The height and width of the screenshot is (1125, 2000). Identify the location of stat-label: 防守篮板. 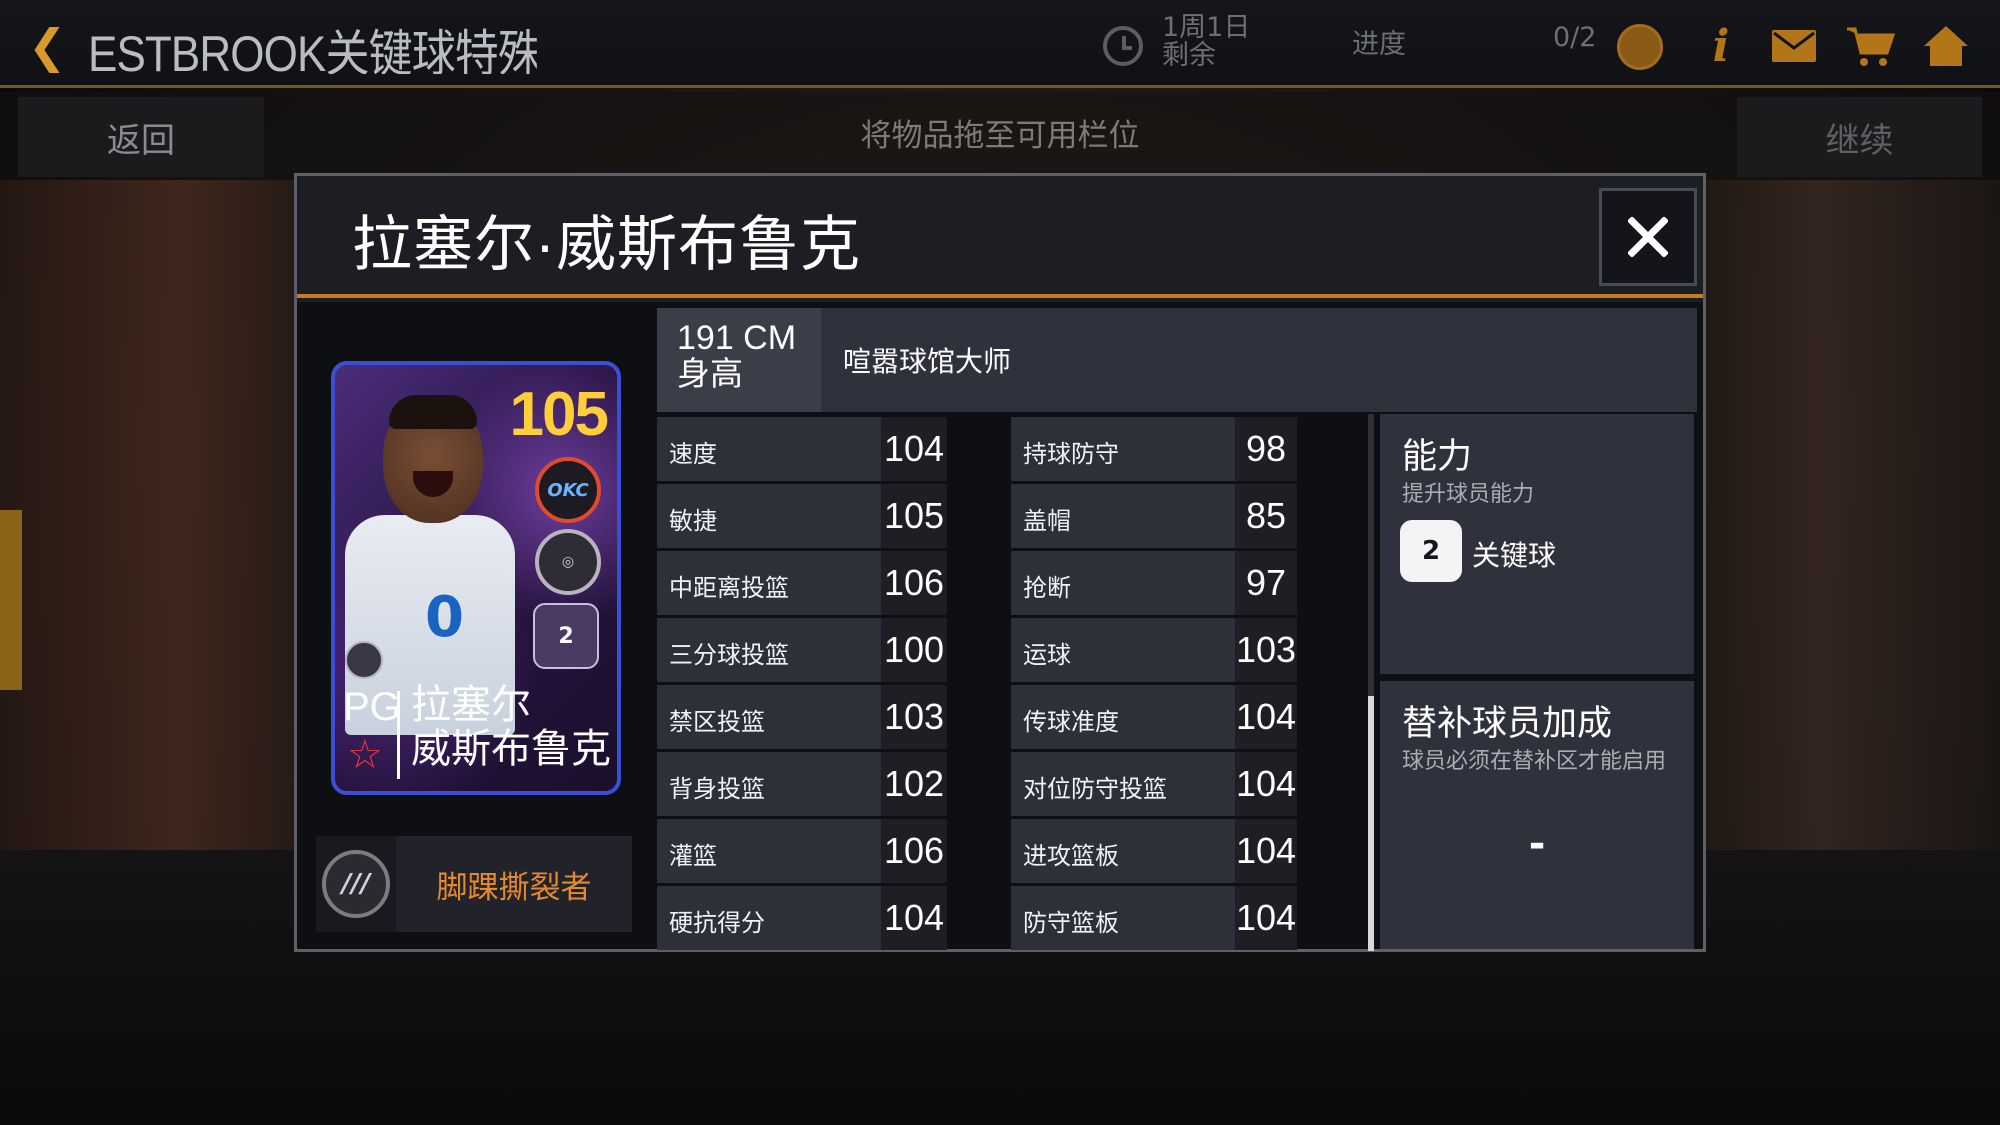
(1071, 923).